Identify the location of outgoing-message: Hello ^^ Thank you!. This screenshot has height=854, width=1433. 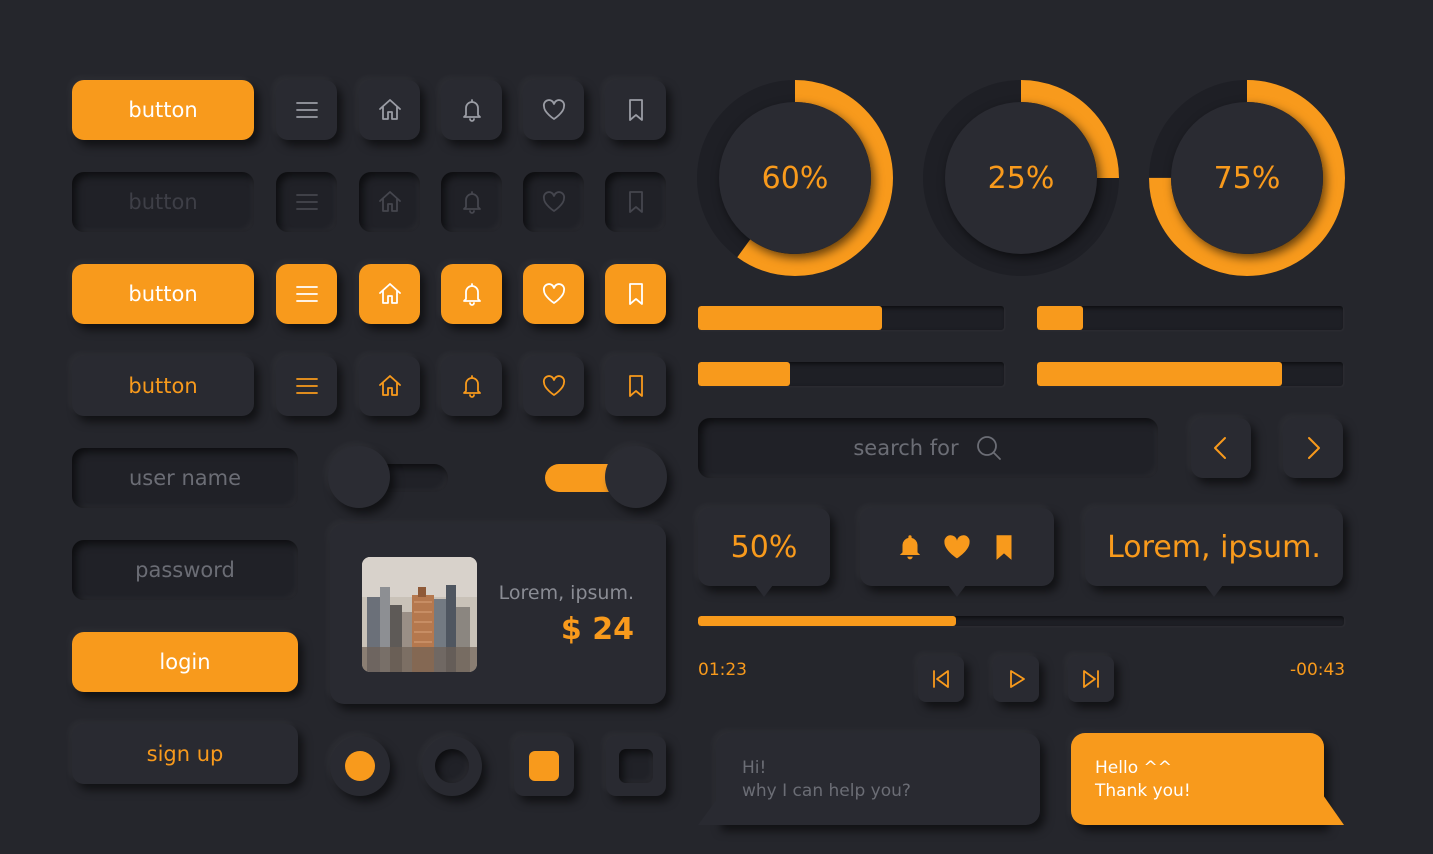
(1207, 779).